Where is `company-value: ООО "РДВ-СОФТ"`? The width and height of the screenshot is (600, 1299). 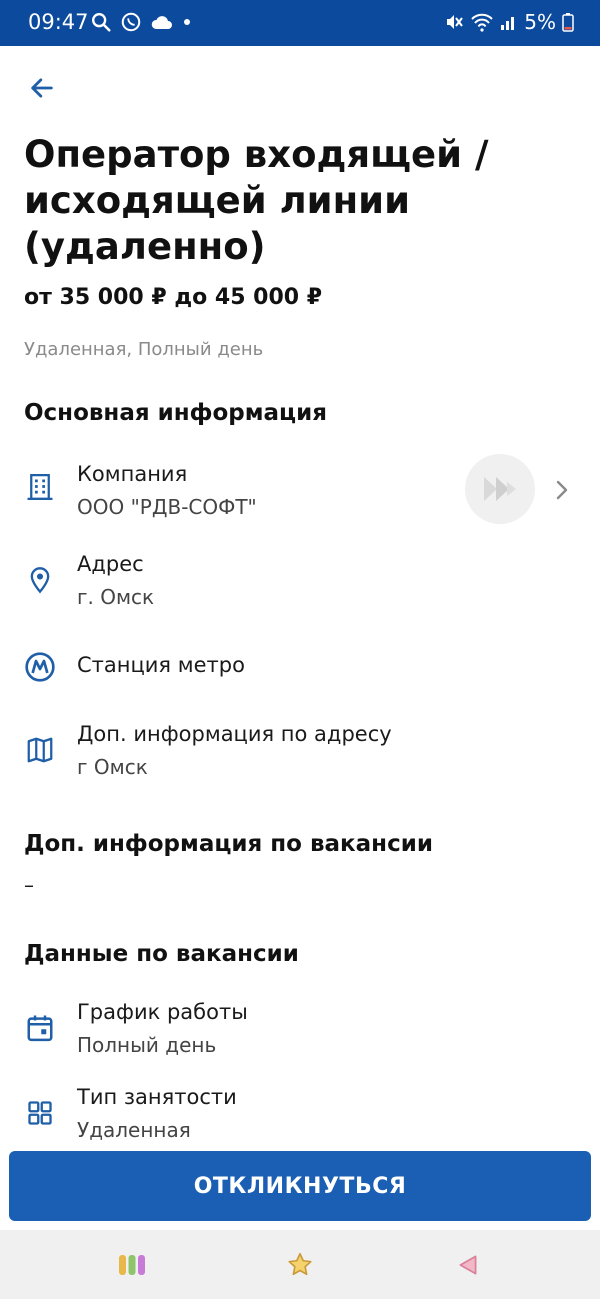 company-value: ООО "РДВ-СОФТ" is located at coordinates (167, 507).